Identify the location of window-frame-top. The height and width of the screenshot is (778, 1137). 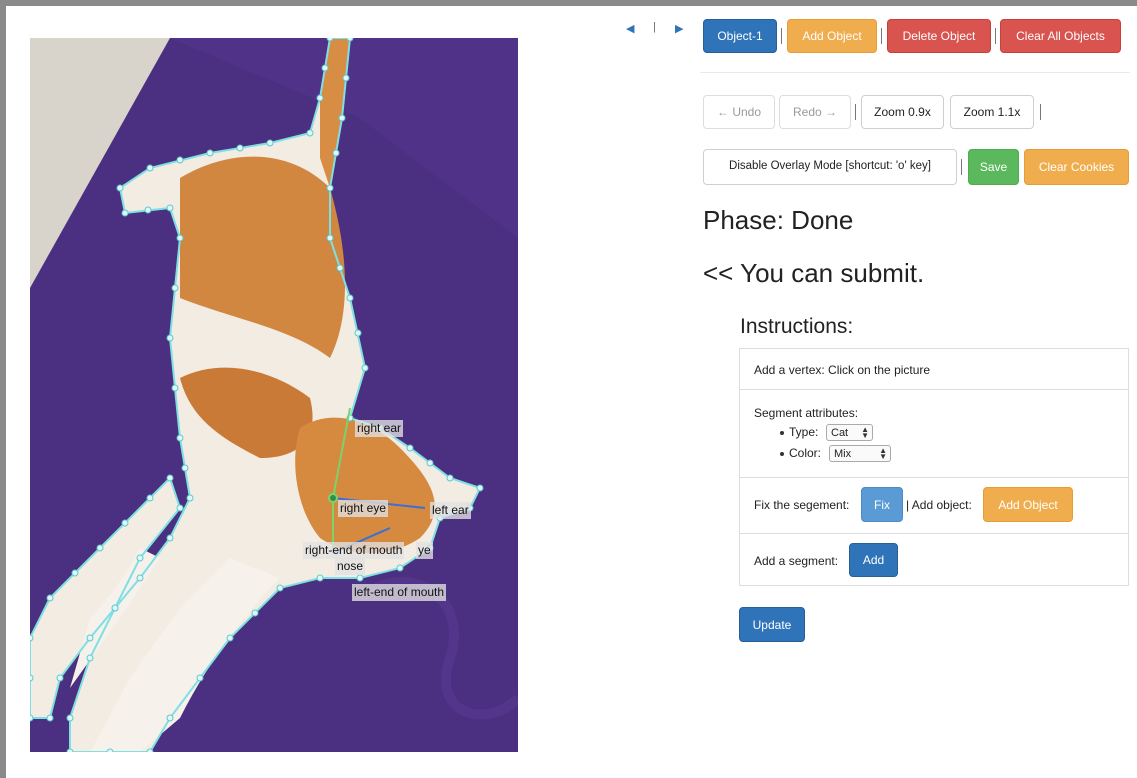
(568, 3).